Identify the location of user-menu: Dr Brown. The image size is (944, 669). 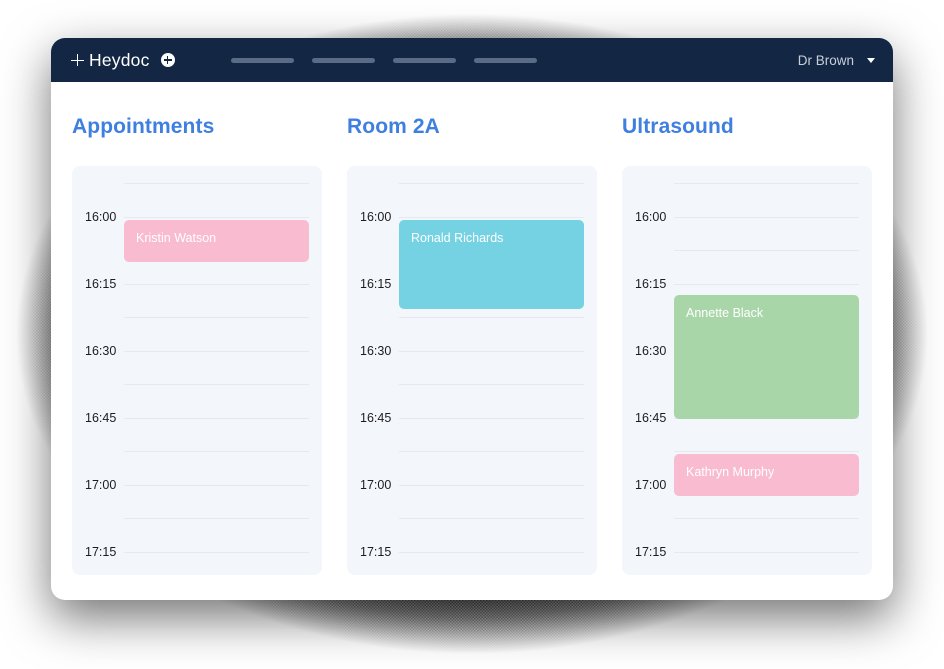
(836, 60).